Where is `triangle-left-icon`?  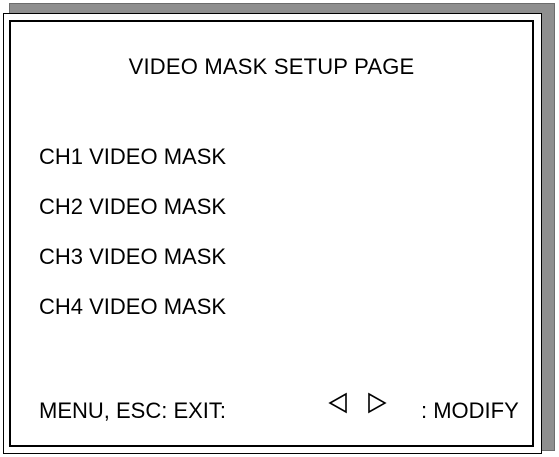 triangle-left-icon is located at coordinates (337, 403).